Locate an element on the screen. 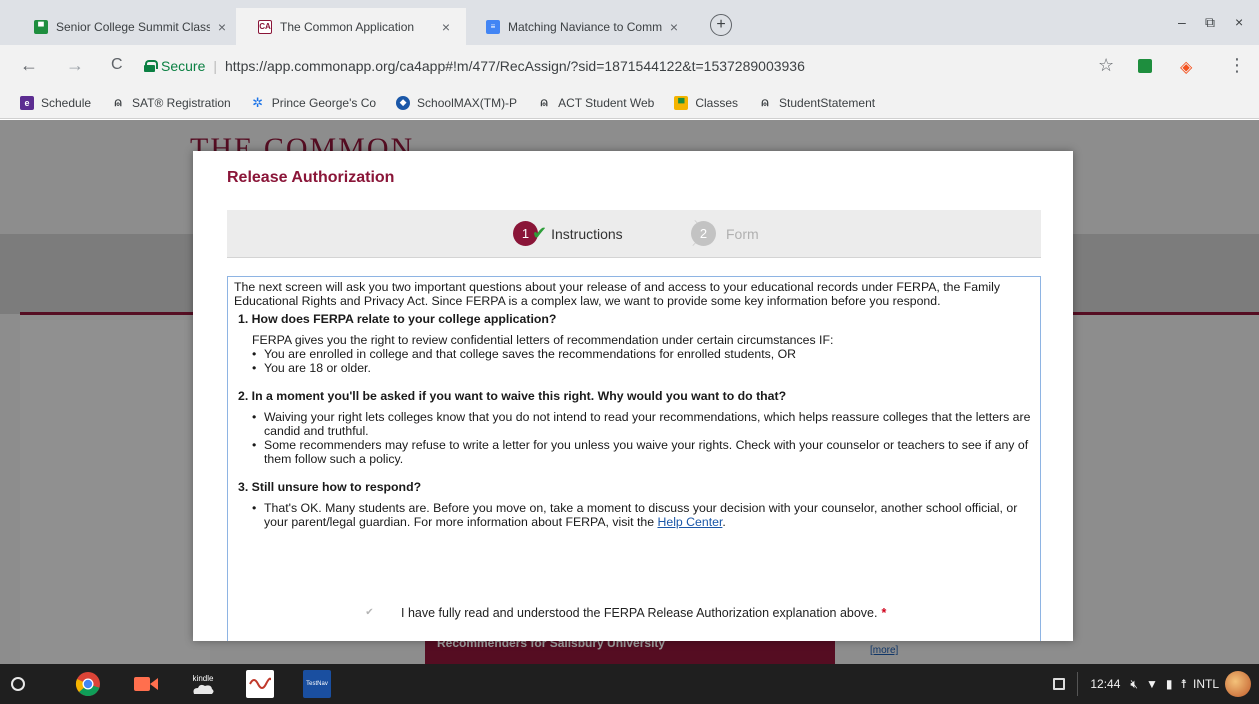  tray-divider is located at coordinates (1078, 684).